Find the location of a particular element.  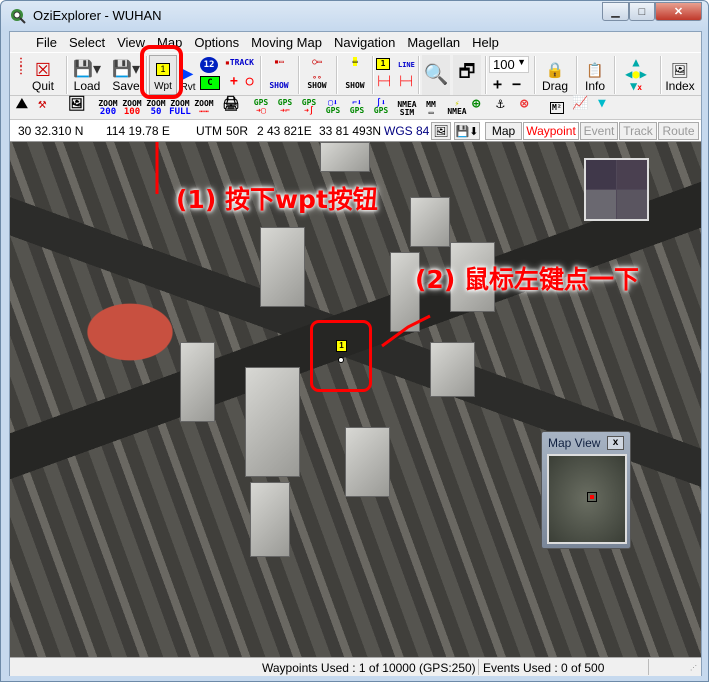

lifebuoy-icon: ⊗ is located at coordinates (524, 104).